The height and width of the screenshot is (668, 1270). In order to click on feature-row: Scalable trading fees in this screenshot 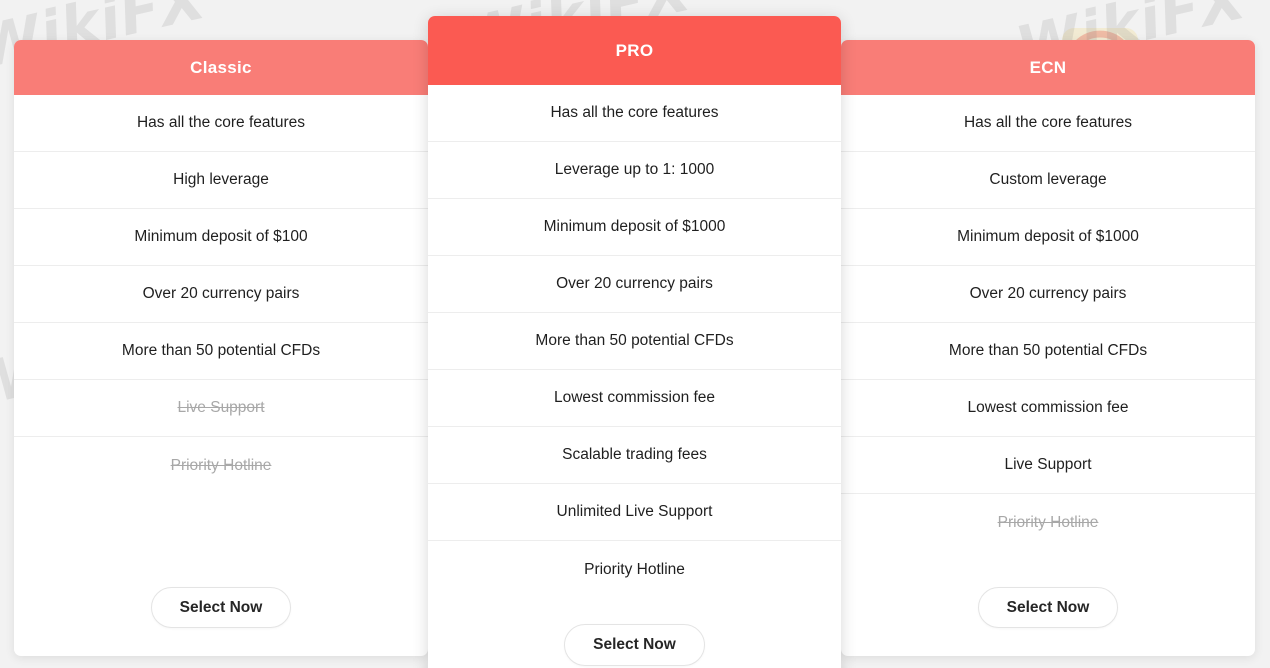, I will do `click(634, 455)`.